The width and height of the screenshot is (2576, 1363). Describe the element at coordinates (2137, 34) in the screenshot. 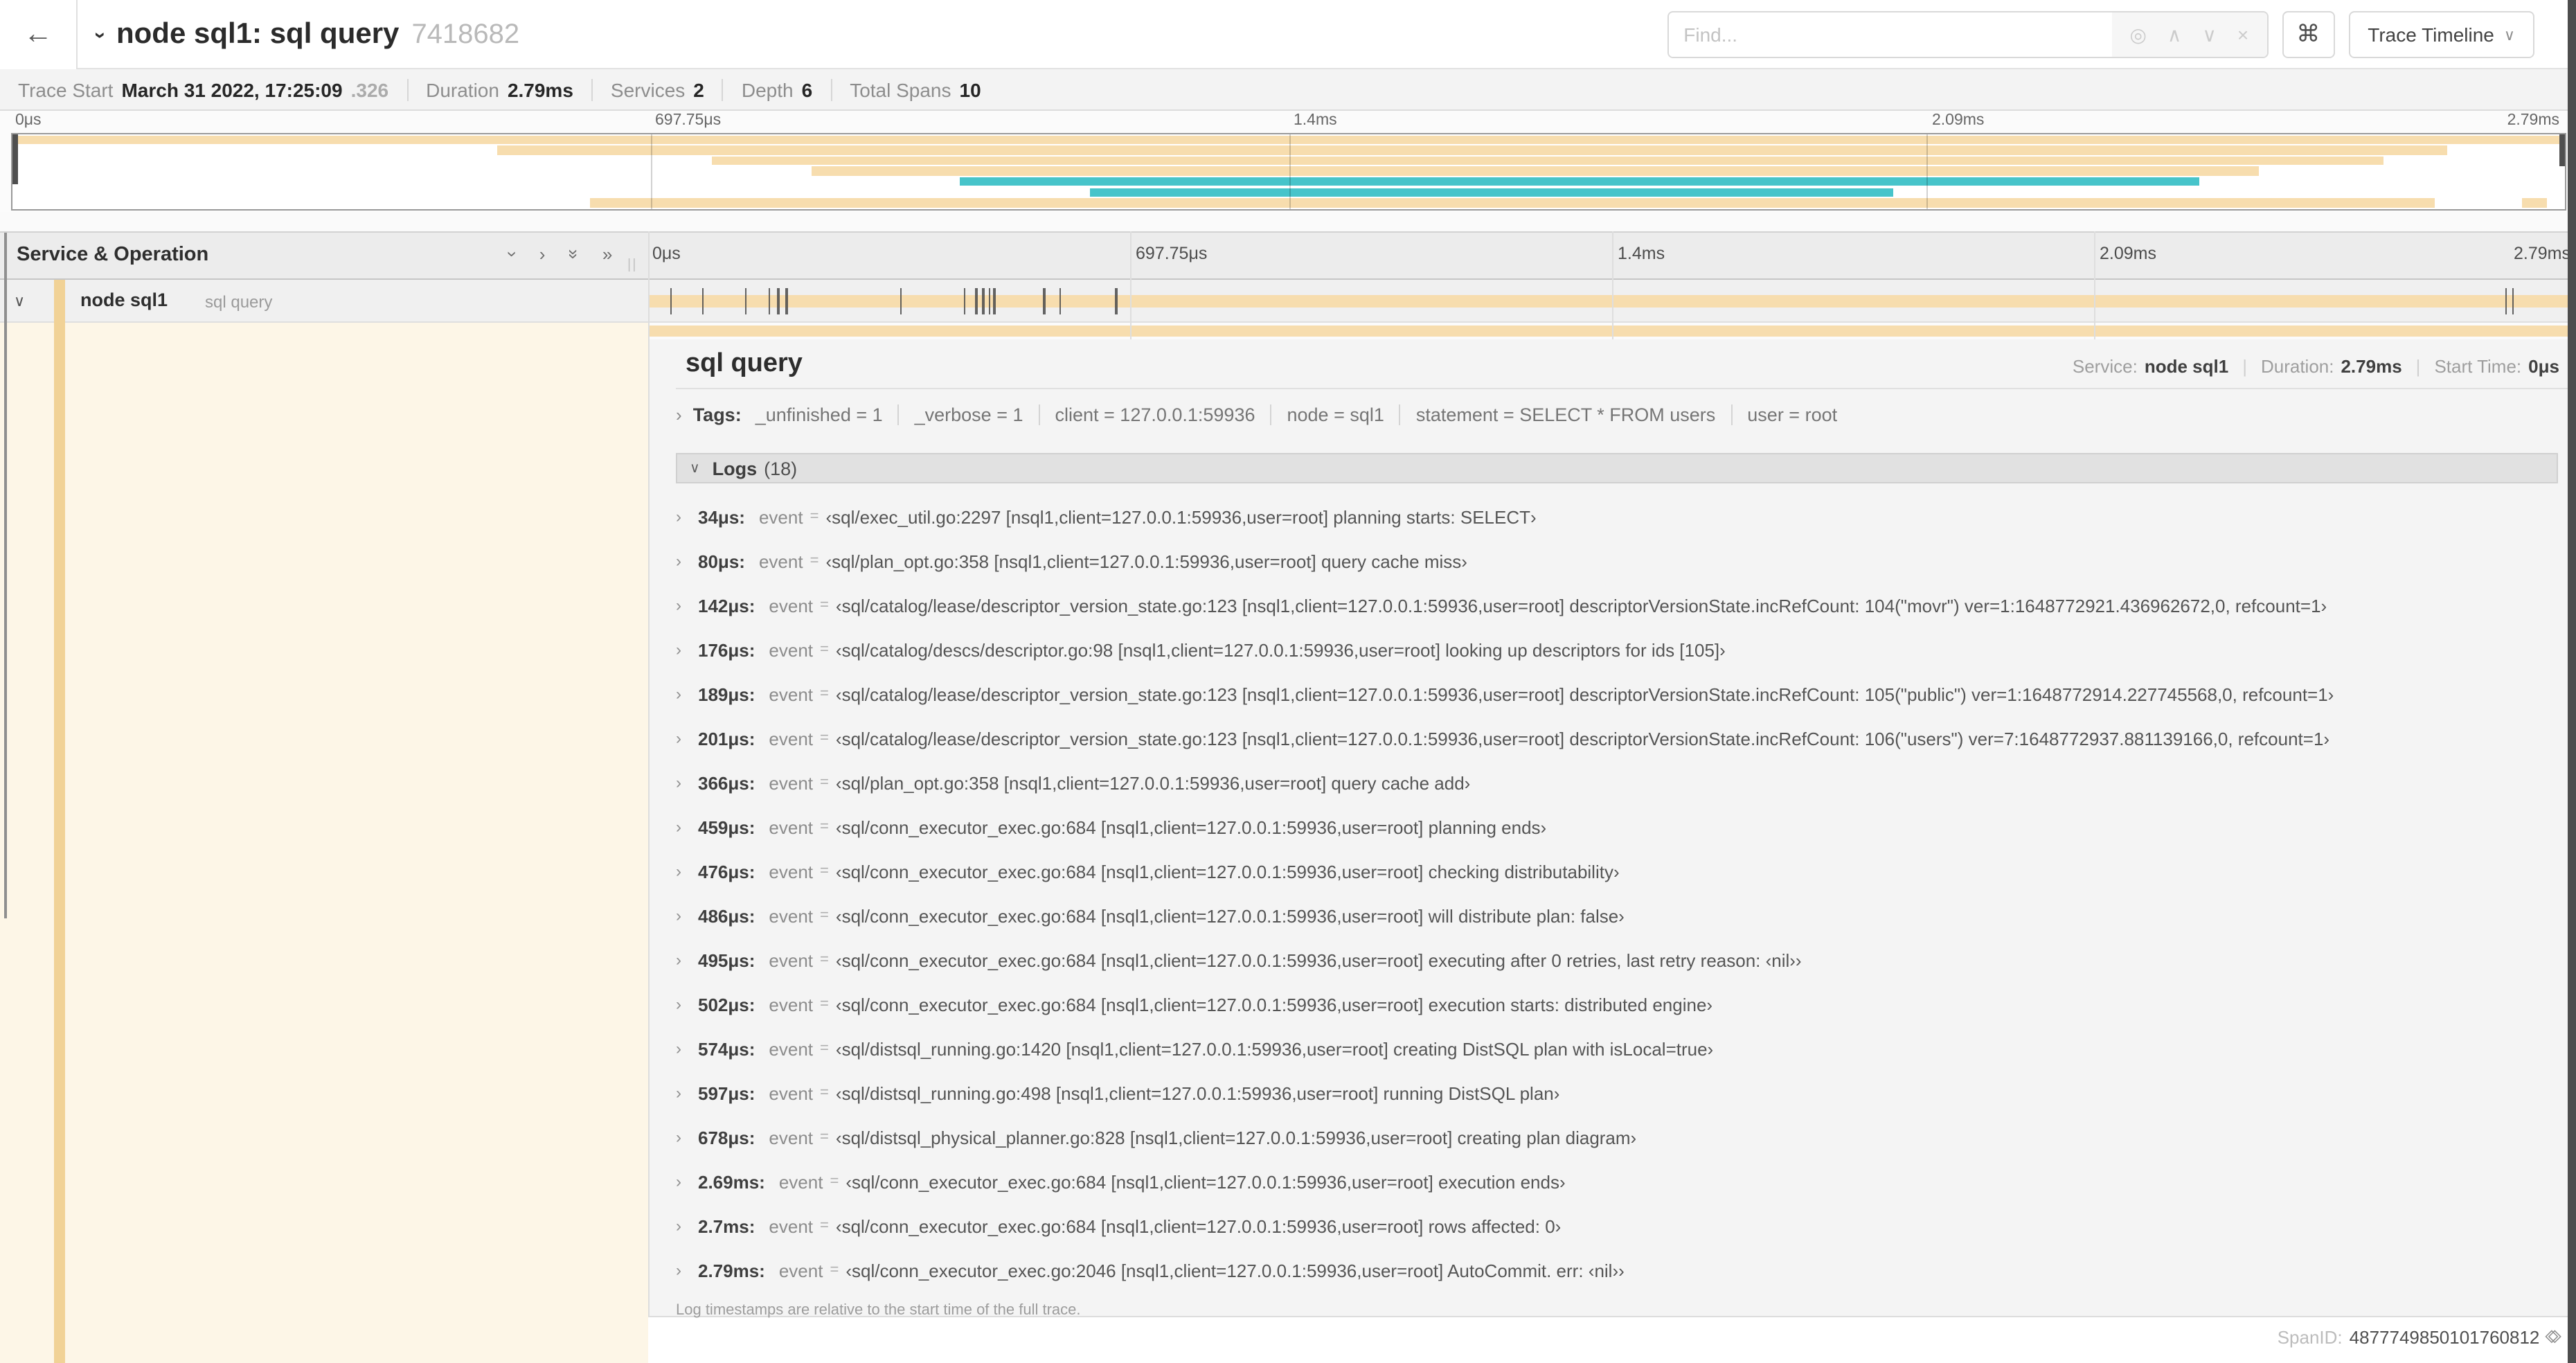

I see `locate-icon: ◎` at that location.